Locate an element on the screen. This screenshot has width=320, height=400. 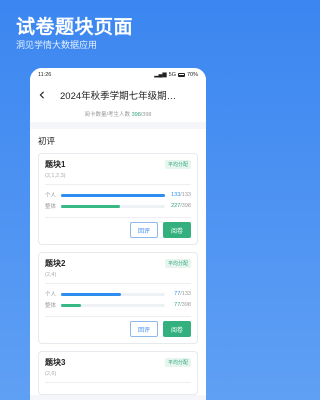
overall-progress-row: 整体 77/398 is located at coordinates (118, 305).